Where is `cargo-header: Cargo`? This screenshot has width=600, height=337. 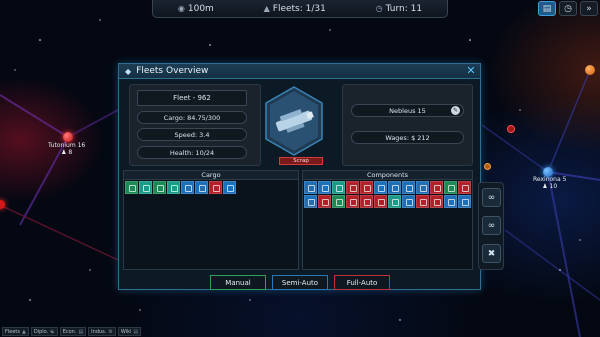 cargo-header: Cargo is located at coordinates (211, 175).